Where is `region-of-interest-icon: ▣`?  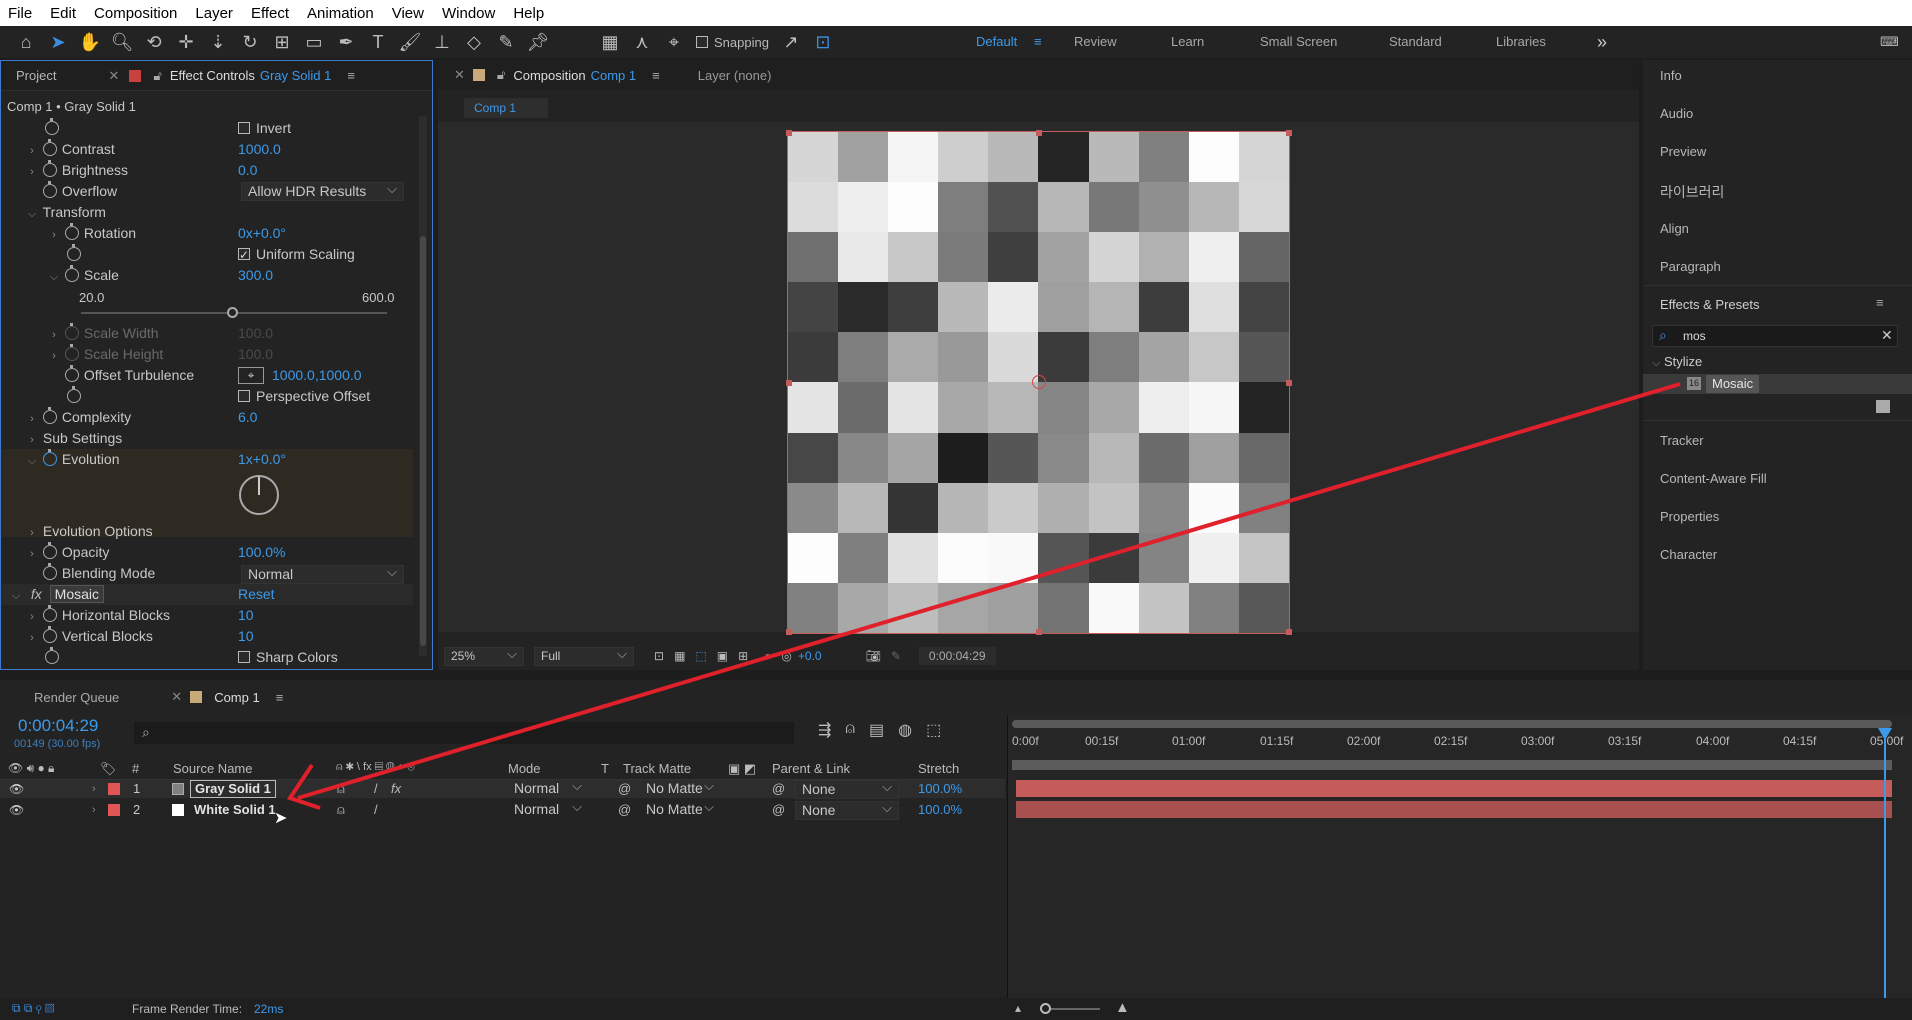
region-of-interest-icon: ▣ is located at coordinates (722, 656).